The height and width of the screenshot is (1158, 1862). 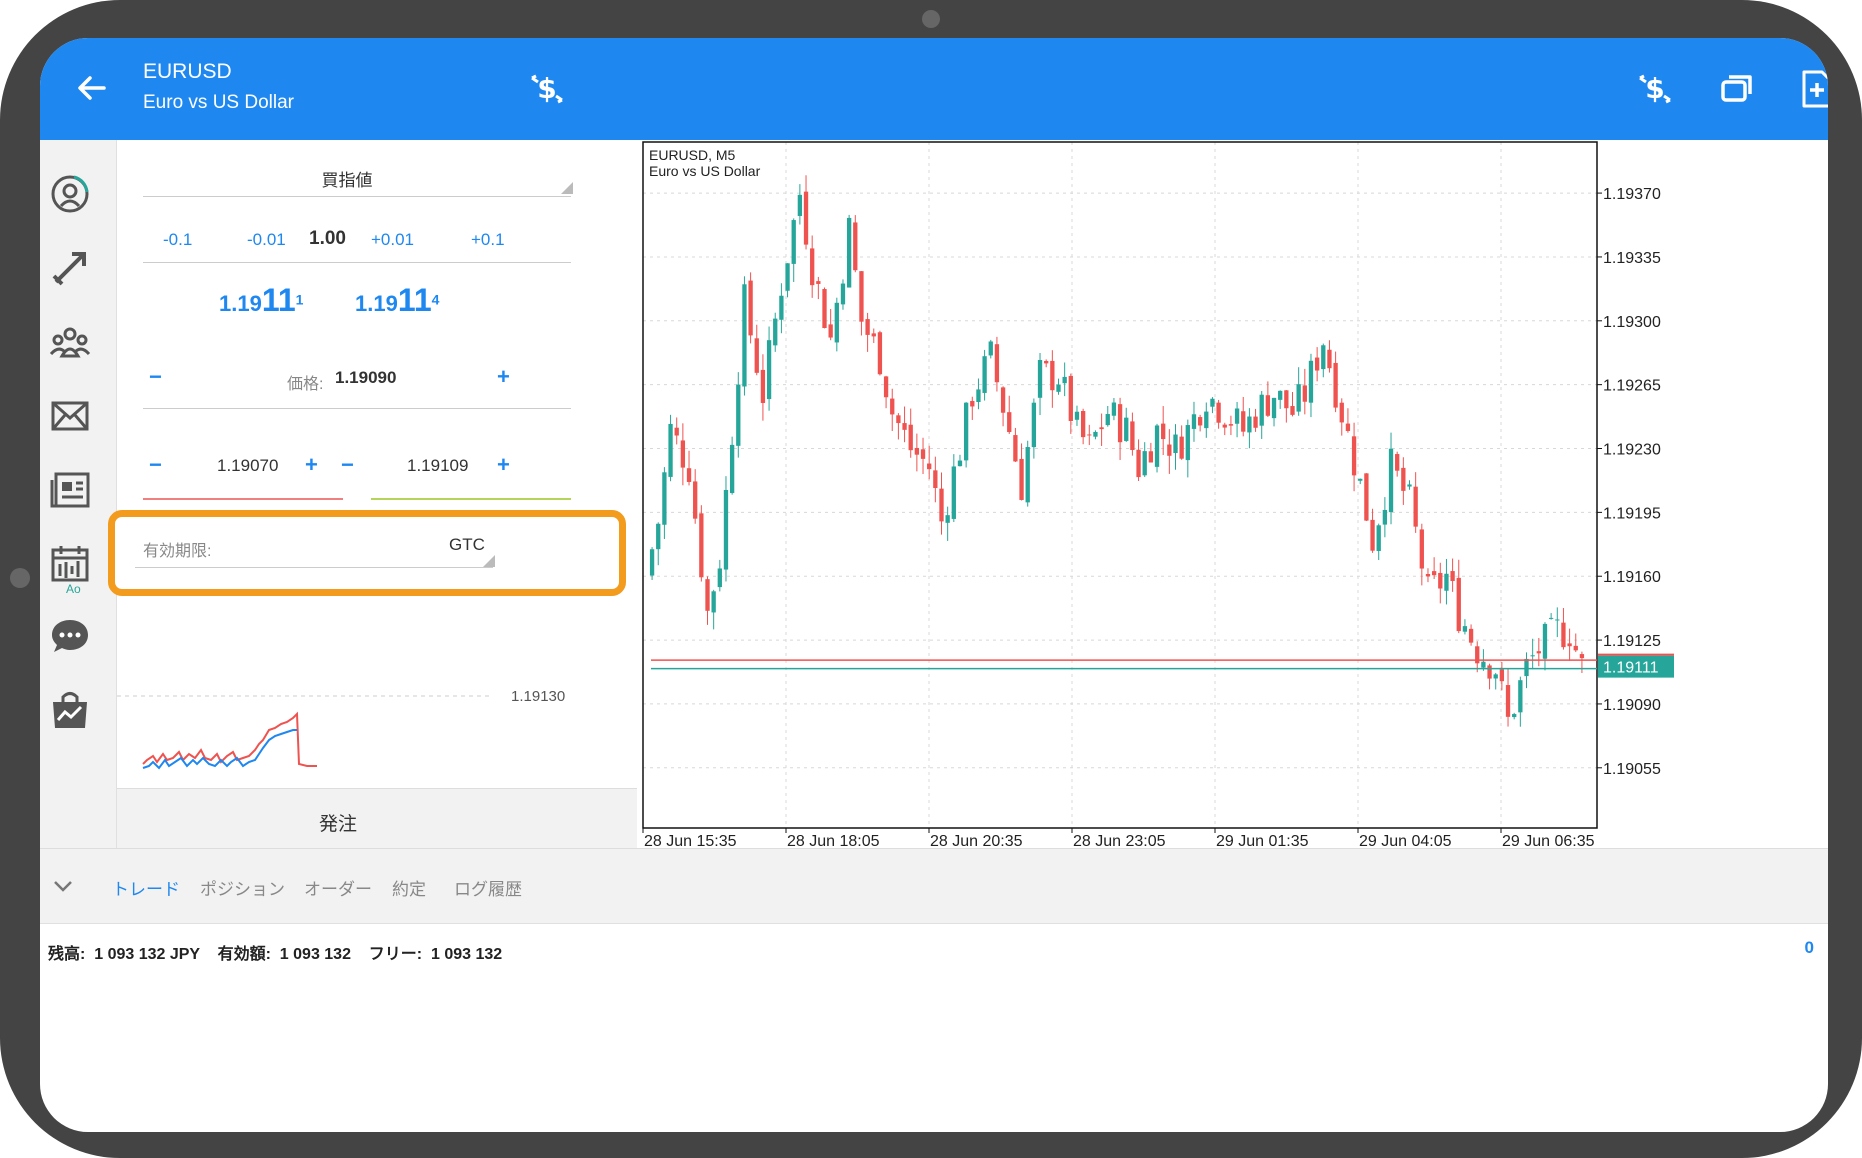 I want to click on order-type-select: 買指値, so click(x=347, y=178).